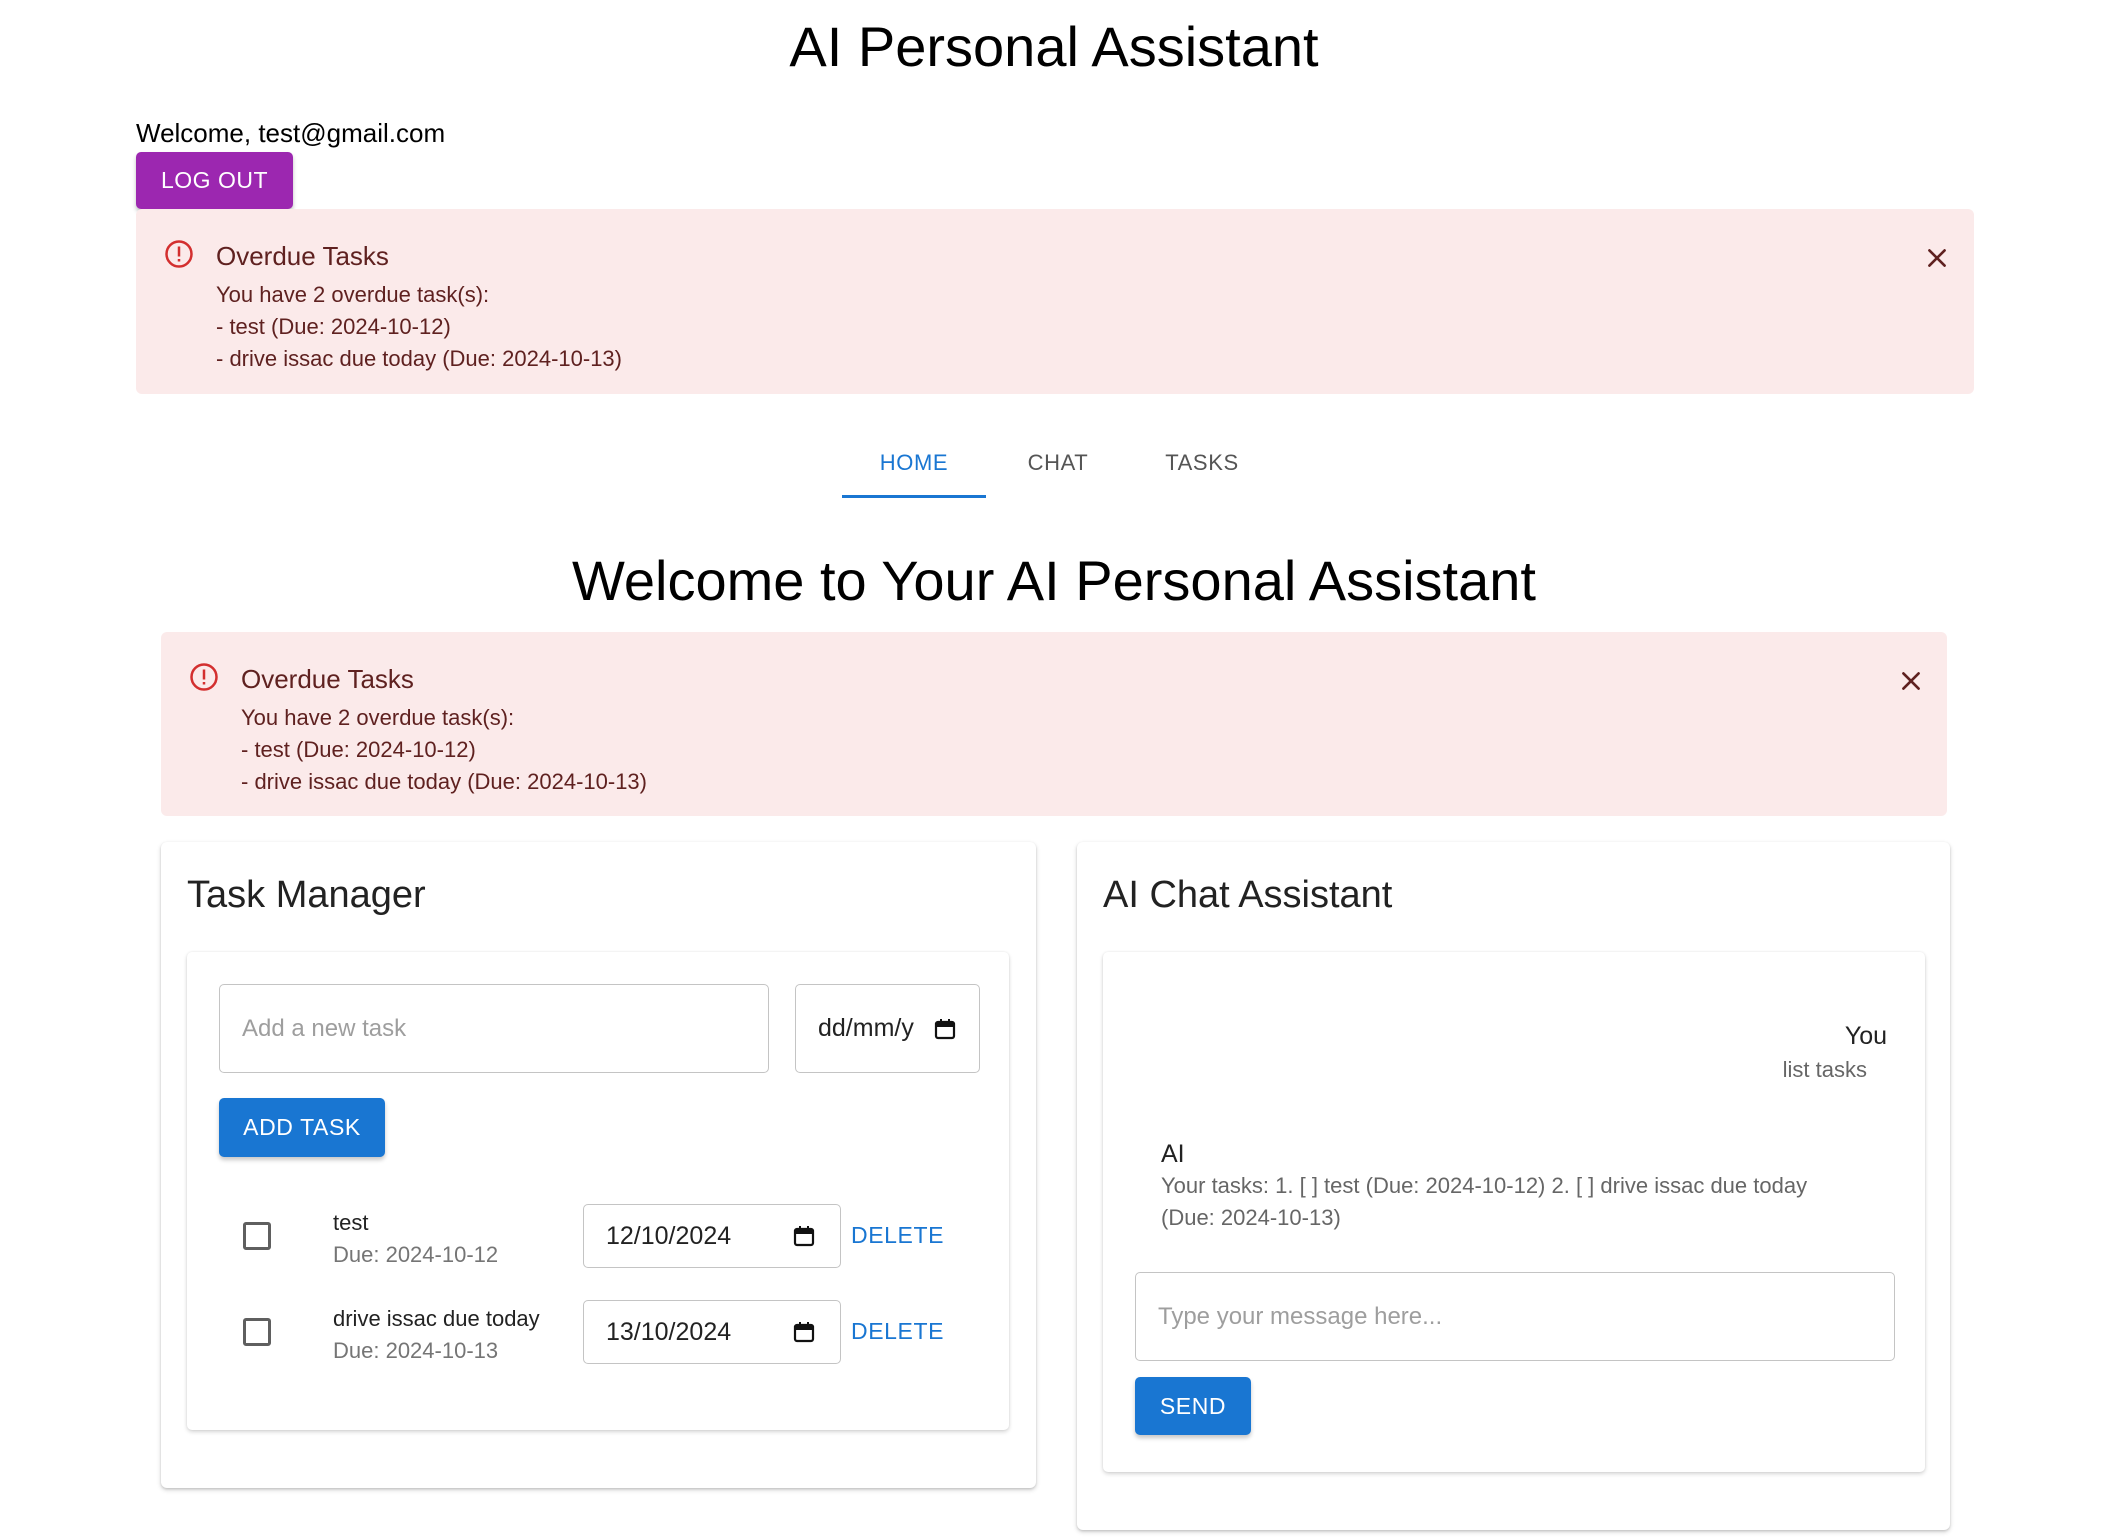 The image size is (2108, 1538). What do you see at coordinates (1865, 1036) in the screenshot?
I see `message-sender-user: You` at bounding box center [1865, 1036].